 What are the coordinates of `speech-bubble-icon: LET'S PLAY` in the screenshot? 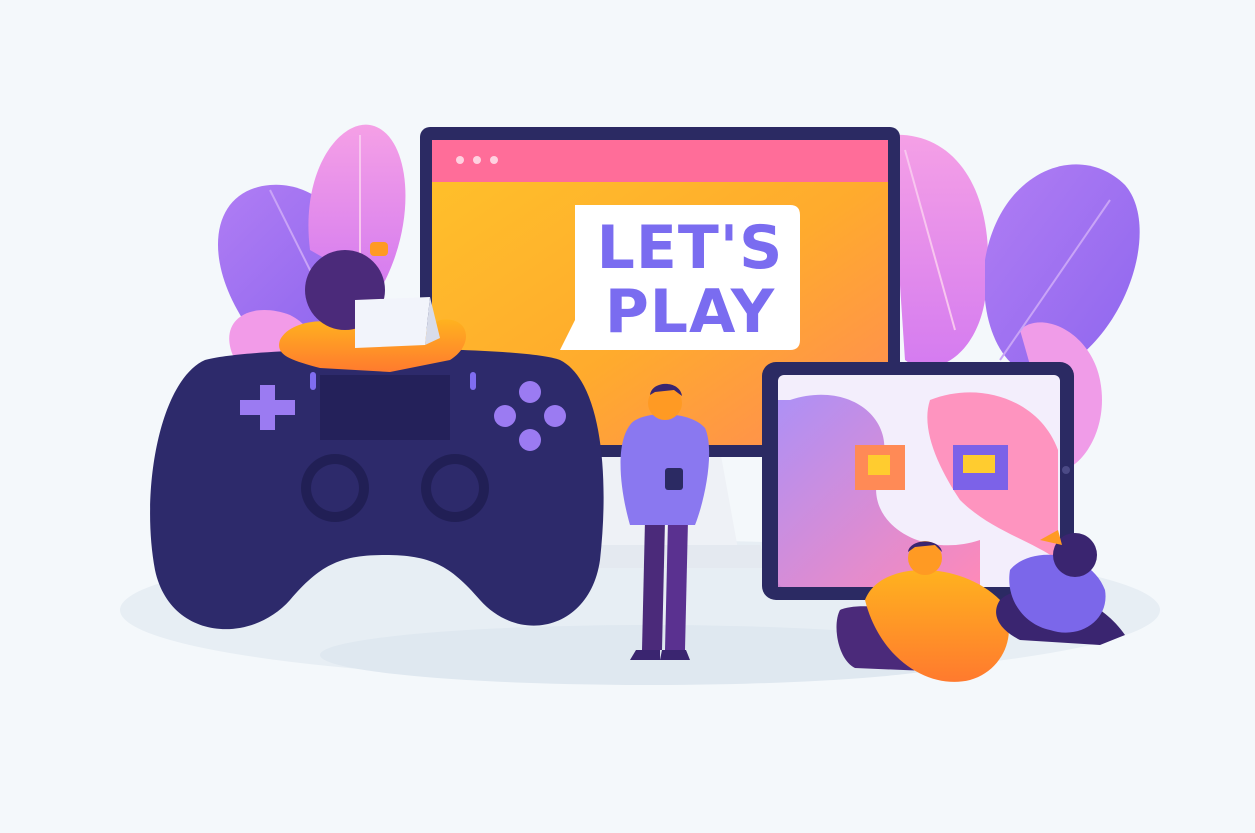 It's located at (680, 277).